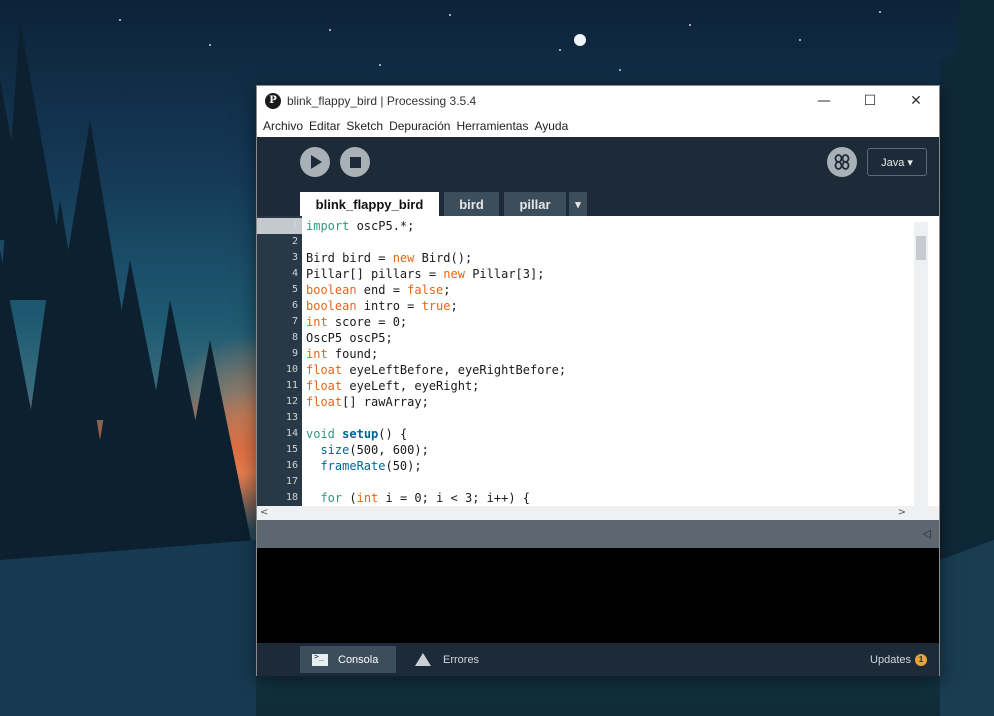 The width and height of the screenshot is (994, 716). I want to click on warning-icon, so click(423, 659).